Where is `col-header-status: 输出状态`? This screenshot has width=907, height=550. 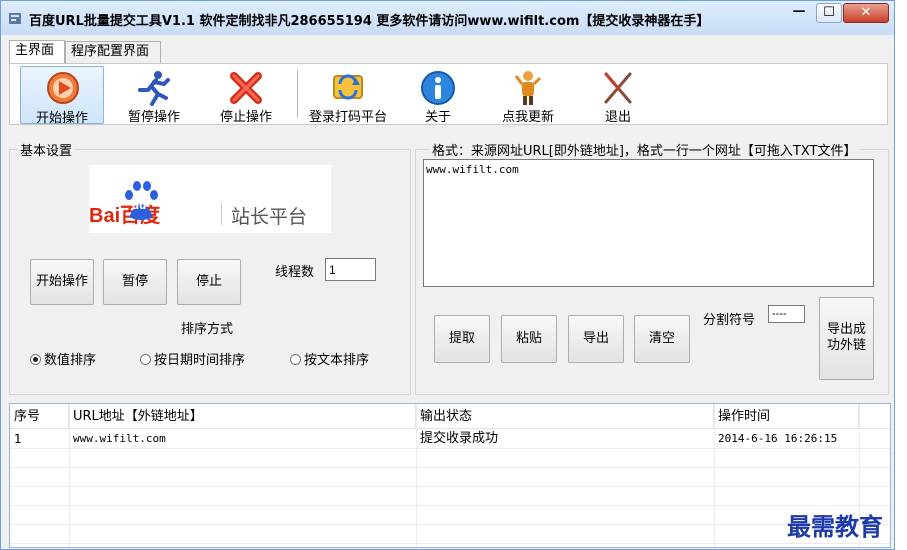 col-header-status: 输出状态 is located at coordinates (565, 416).